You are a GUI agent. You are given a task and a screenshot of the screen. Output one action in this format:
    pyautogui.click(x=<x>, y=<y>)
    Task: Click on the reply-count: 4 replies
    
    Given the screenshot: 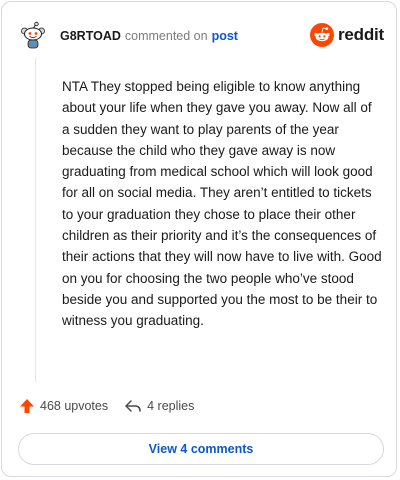 What is the action you would take?
    pyautogui.click(x=171, y=406)
    